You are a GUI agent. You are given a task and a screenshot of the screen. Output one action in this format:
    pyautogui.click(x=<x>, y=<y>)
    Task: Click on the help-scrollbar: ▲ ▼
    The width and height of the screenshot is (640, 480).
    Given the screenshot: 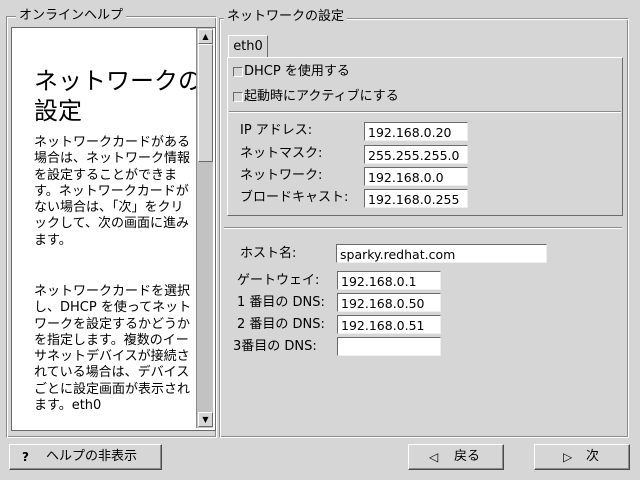 What is the action you would take?
    pyautogui.click(x=204, y=228)
    